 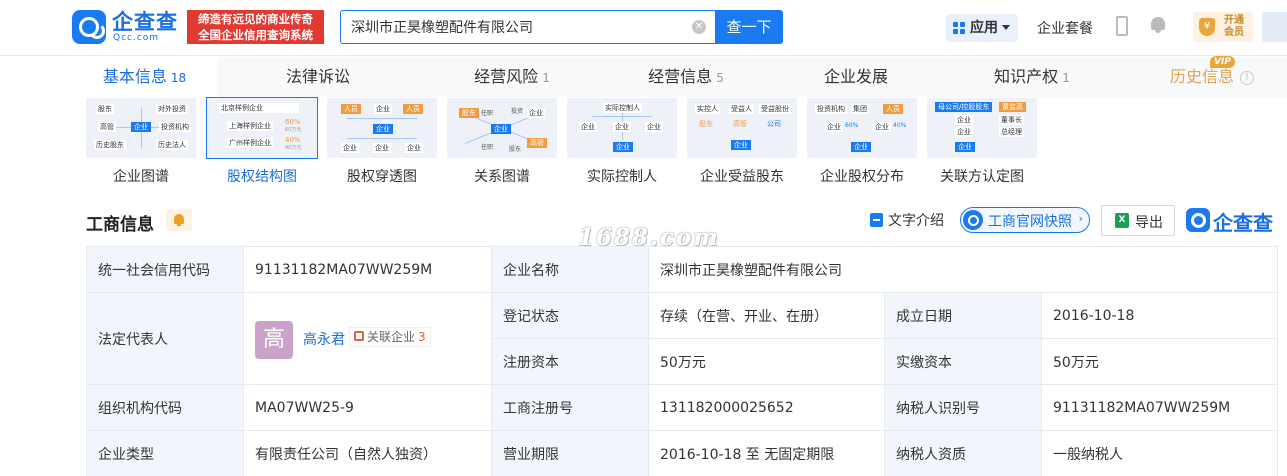 I want to click on business-term-label: 营业期限, so click(x=570, y=453).